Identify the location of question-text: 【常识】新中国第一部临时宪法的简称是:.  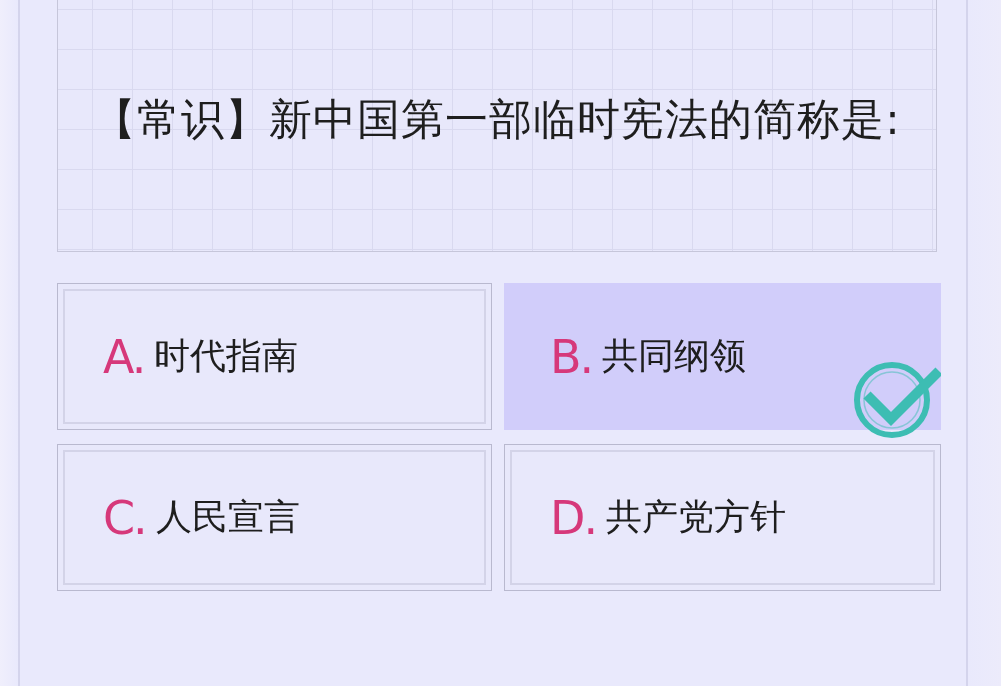
(497, 119).